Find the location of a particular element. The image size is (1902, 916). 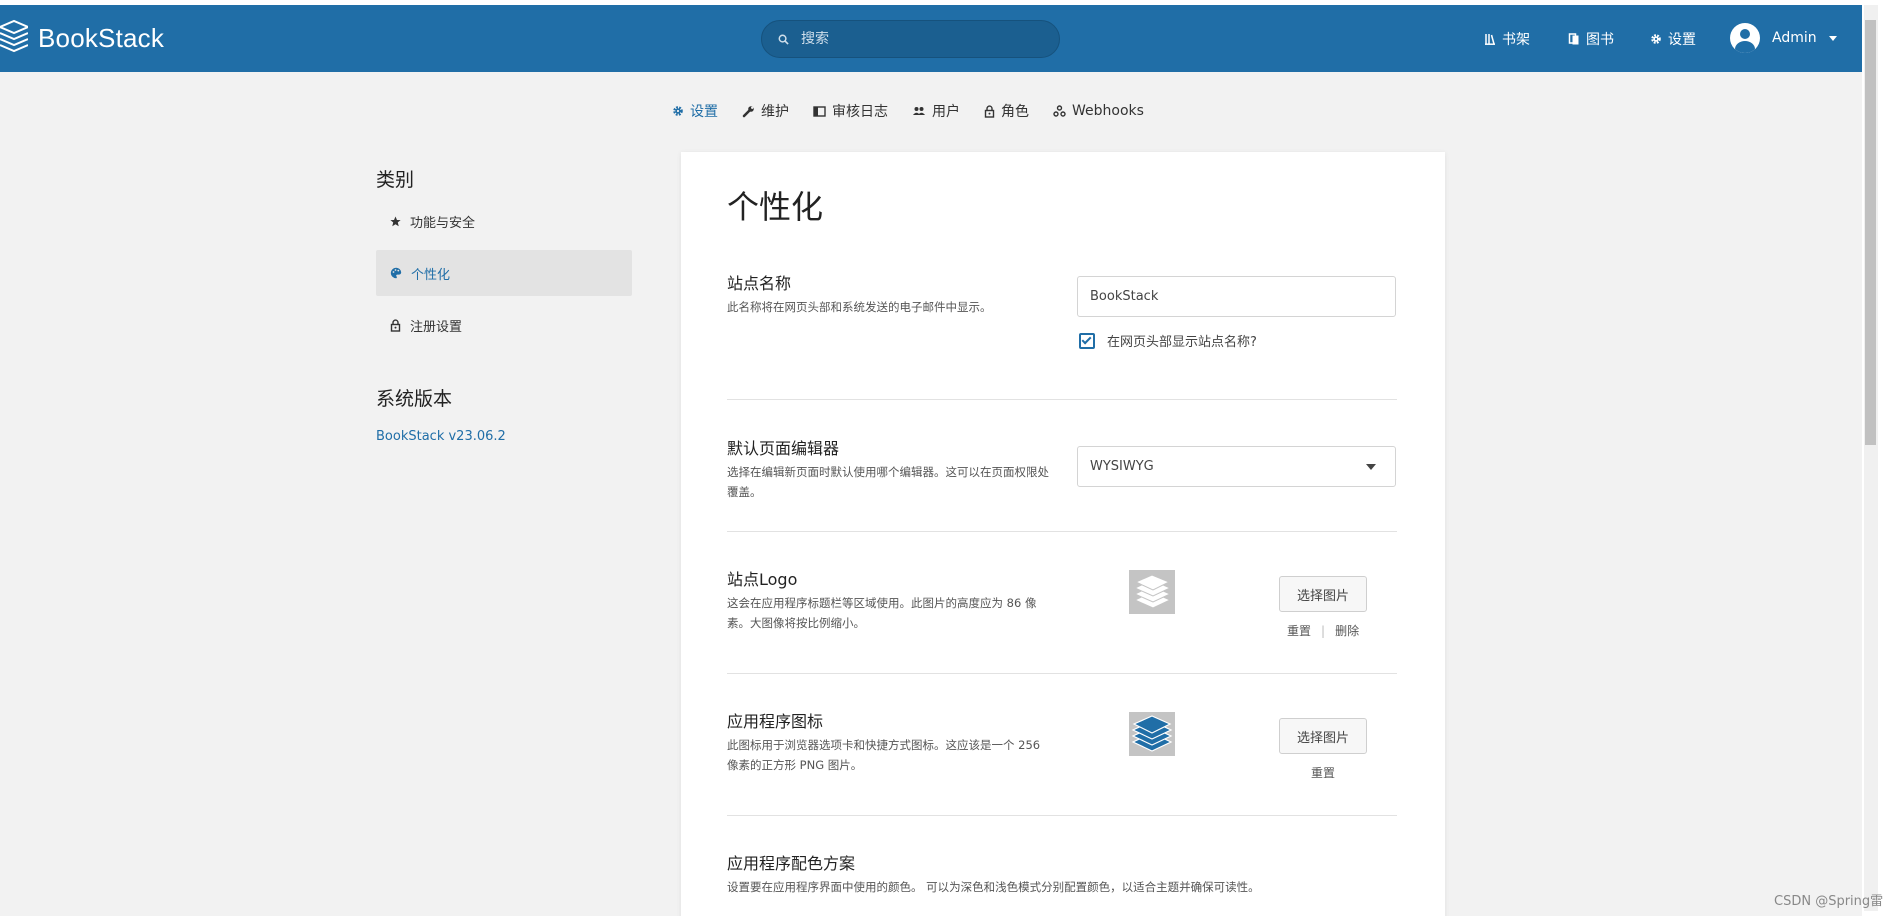

version-link: BookStack v23.06.2 is located at coordinates (504, 436).